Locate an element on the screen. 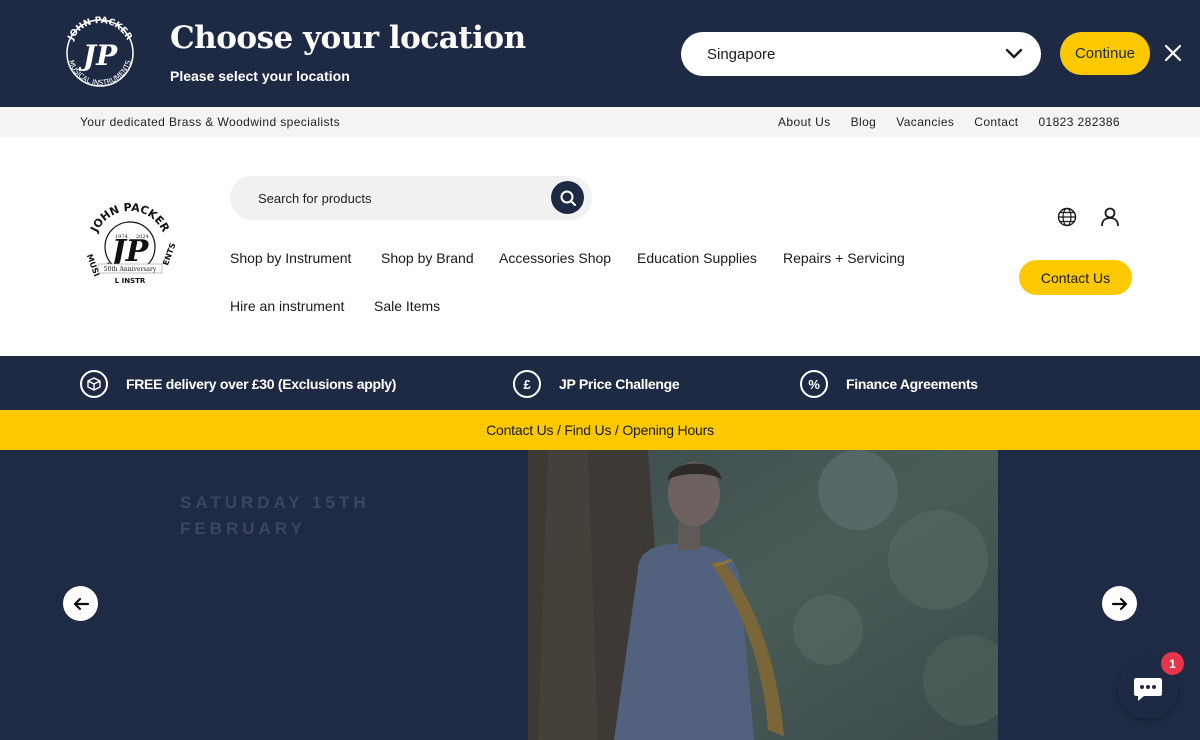 The width and height of the screenshot is (1200, 740). pound-icon: £ is located at coordinates (527, 384).